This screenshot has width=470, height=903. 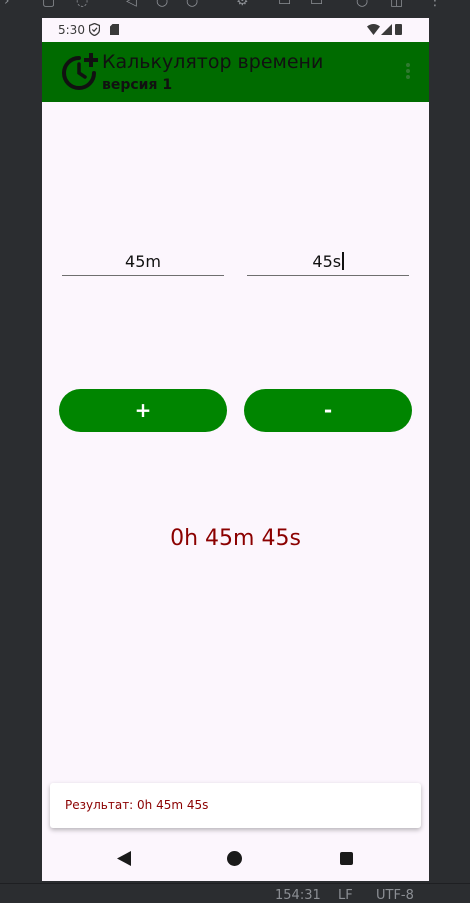 What do you see at coordinates (213, 62) in the screenshot?
I see `app-title: Калькулятор времени` at bounding box center [213, 62].